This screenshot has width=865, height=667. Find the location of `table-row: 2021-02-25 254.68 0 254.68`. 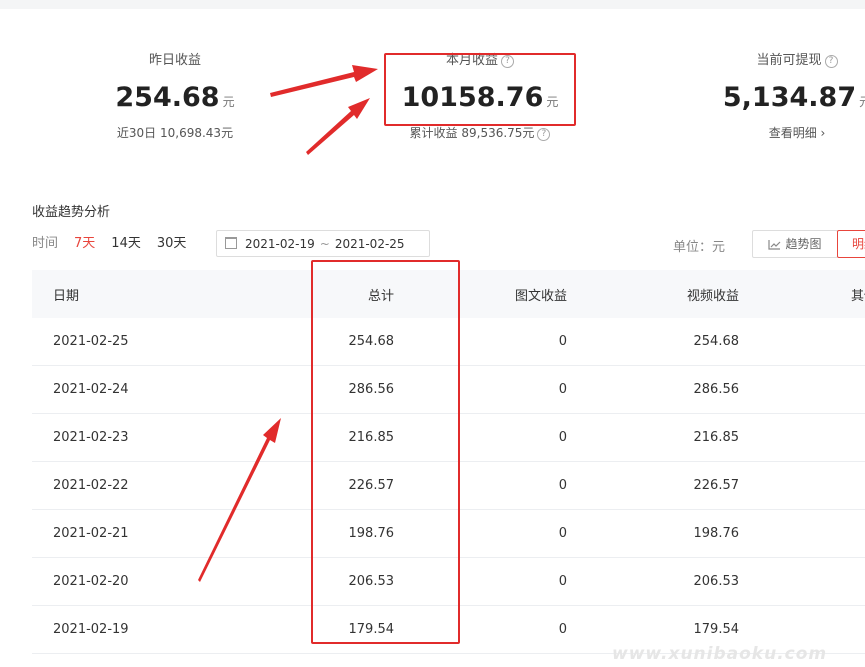

table-row: 2021-02-25 254.68 0 254.68 is located at coordinates (448, 342).